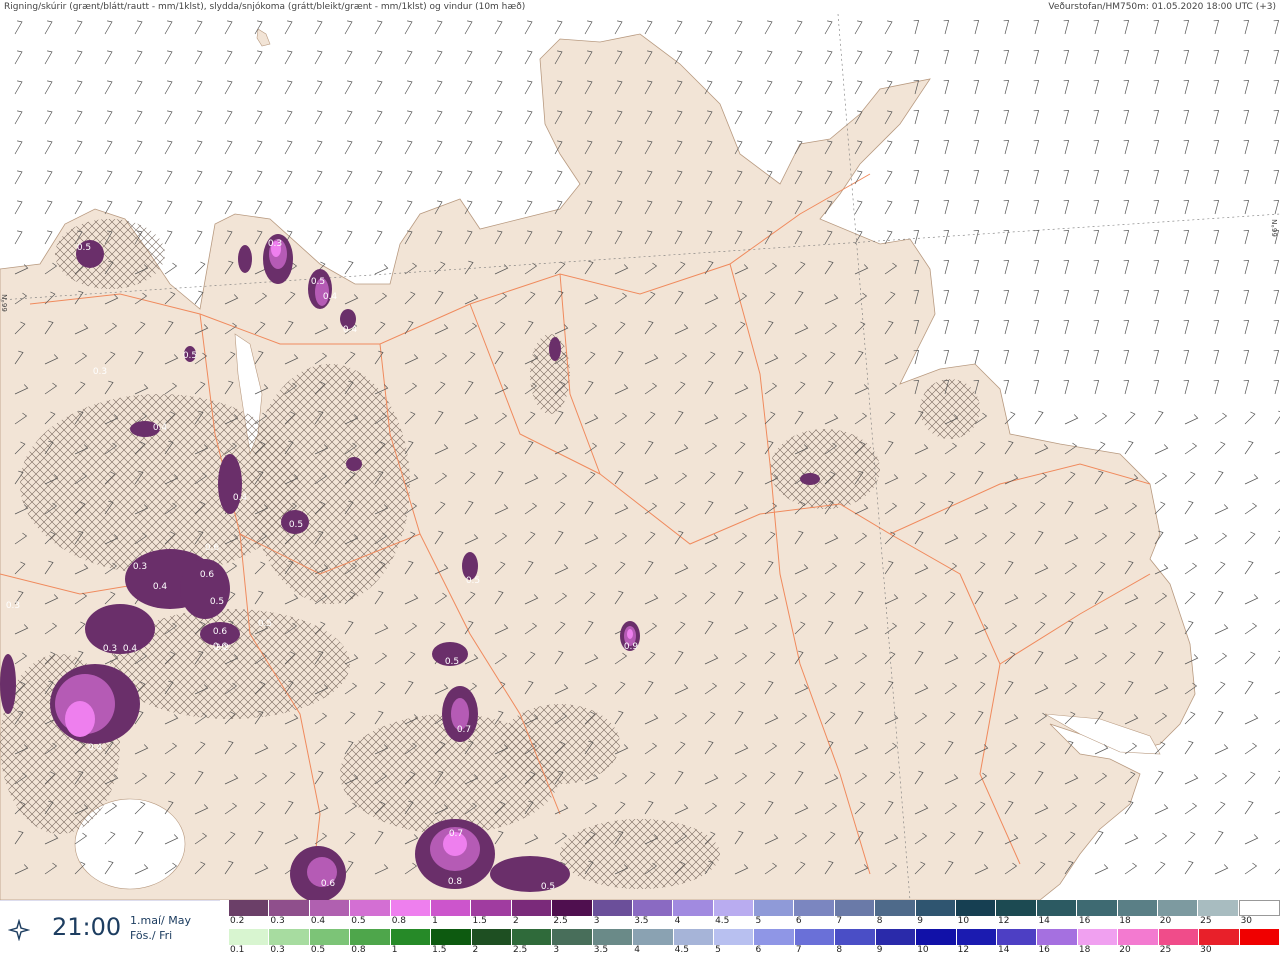 The width and height of the screenshot is (1280, 959). Describe the element at coordinates (839, 921) in the screenshot. I see `legend-snow-label: 7` at that location.